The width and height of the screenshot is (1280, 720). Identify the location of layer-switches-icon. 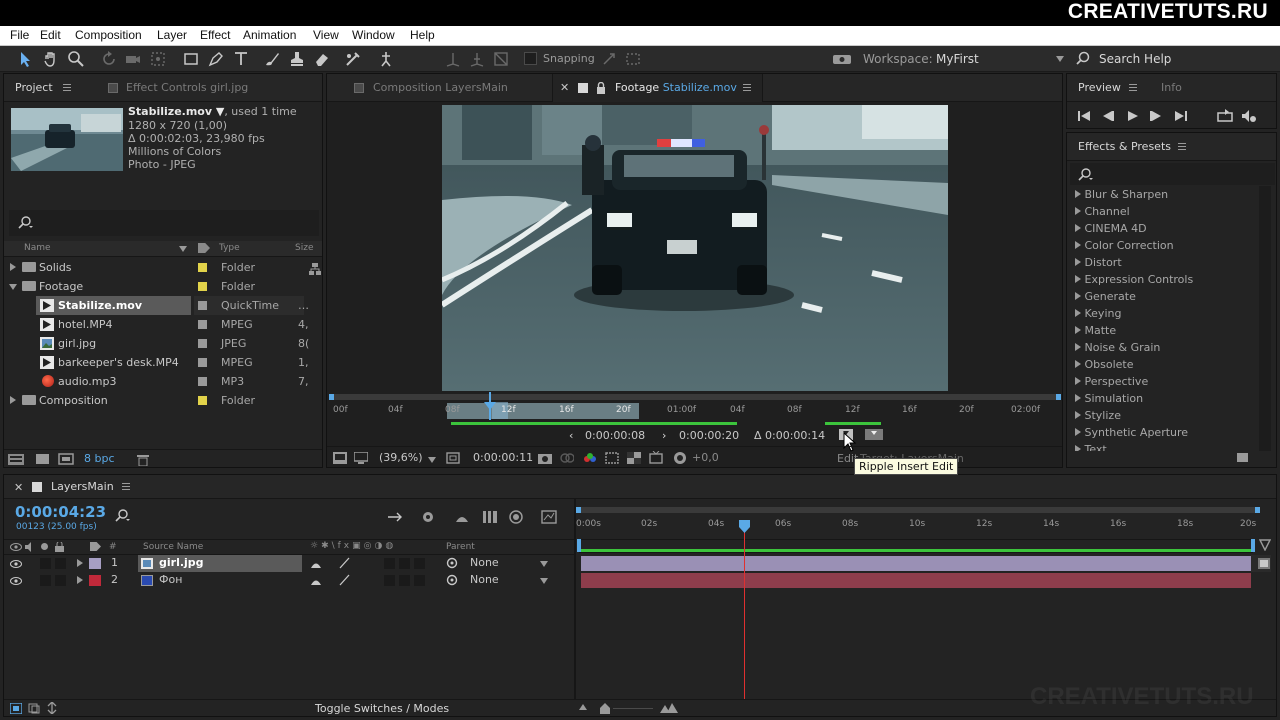
(16, 708).